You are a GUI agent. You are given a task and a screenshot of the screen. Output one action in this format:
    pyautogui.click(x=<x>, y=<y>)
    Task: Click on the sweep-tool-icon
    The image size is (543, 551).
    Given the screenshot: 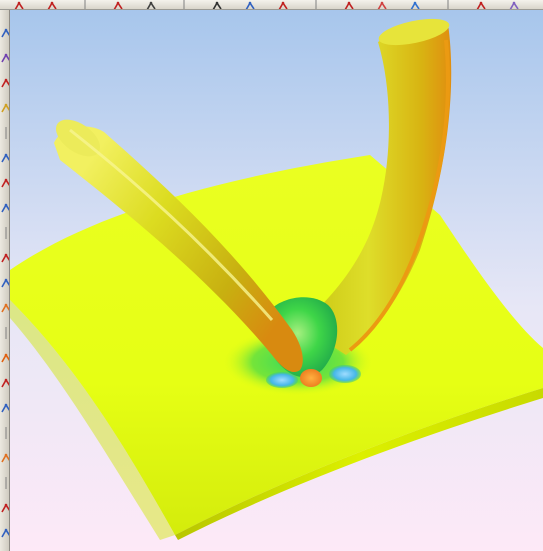 What is the action you would take?
    pyautogui.click(x=4, y=156)
    